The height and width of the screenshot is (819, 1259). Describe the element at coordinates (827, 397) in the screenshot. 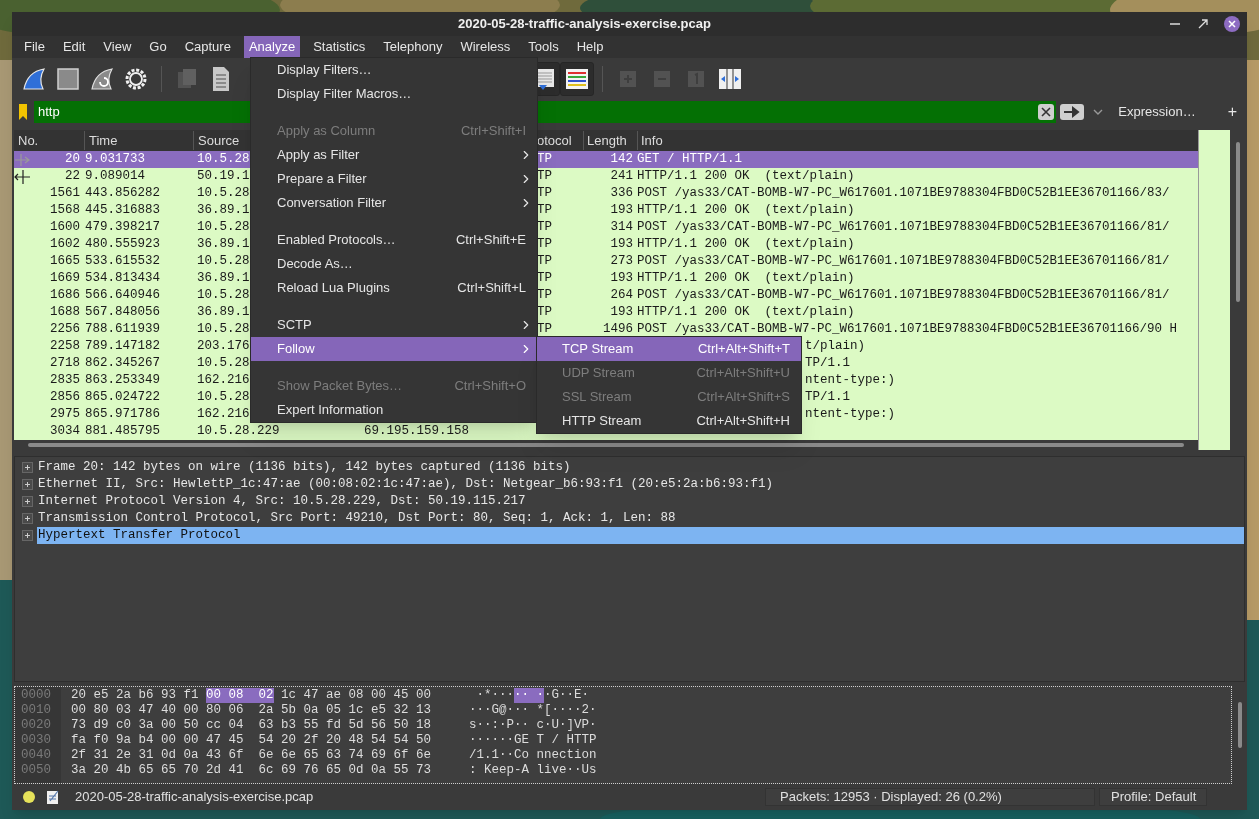

I see `table-cell: TP/1.1` at that location.